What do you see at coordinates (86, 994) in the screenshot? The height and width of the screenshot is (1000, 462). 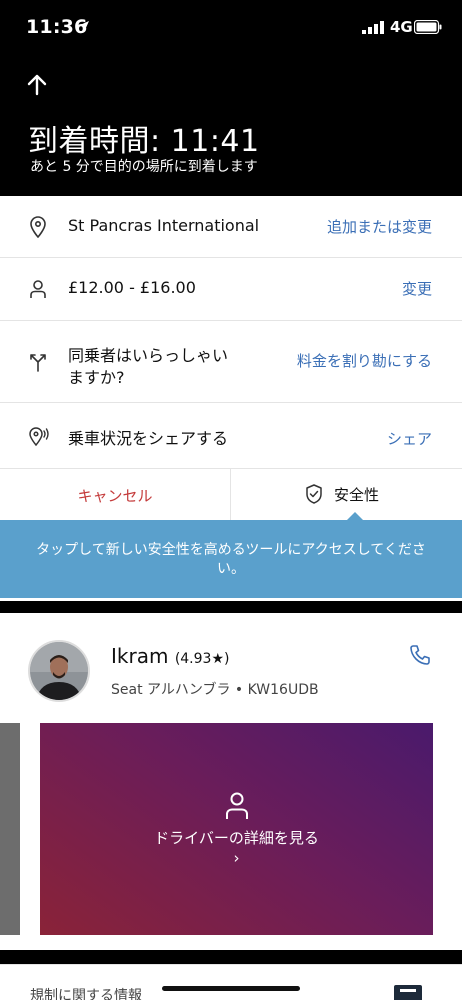 I see `regulatory-label: 規制に関する情報` at bounding box center [86, 994].